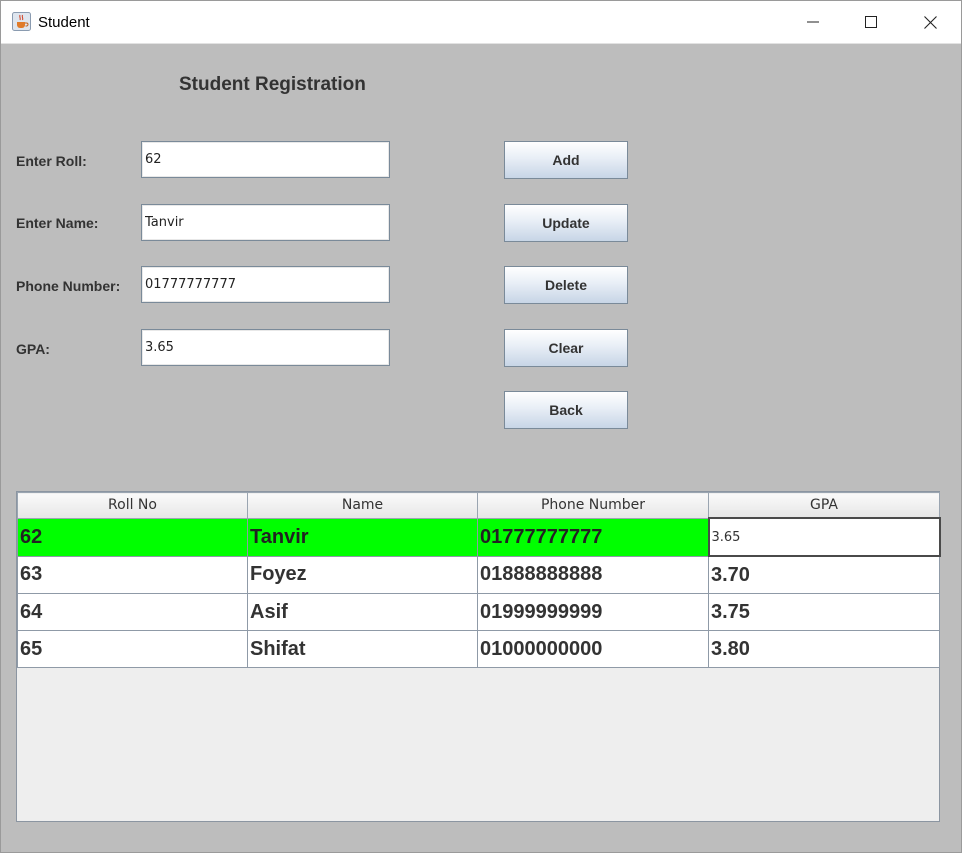 This screenshot has width=962, height=853. I want to click on table-cell-roll: 65, so click(132, 649).